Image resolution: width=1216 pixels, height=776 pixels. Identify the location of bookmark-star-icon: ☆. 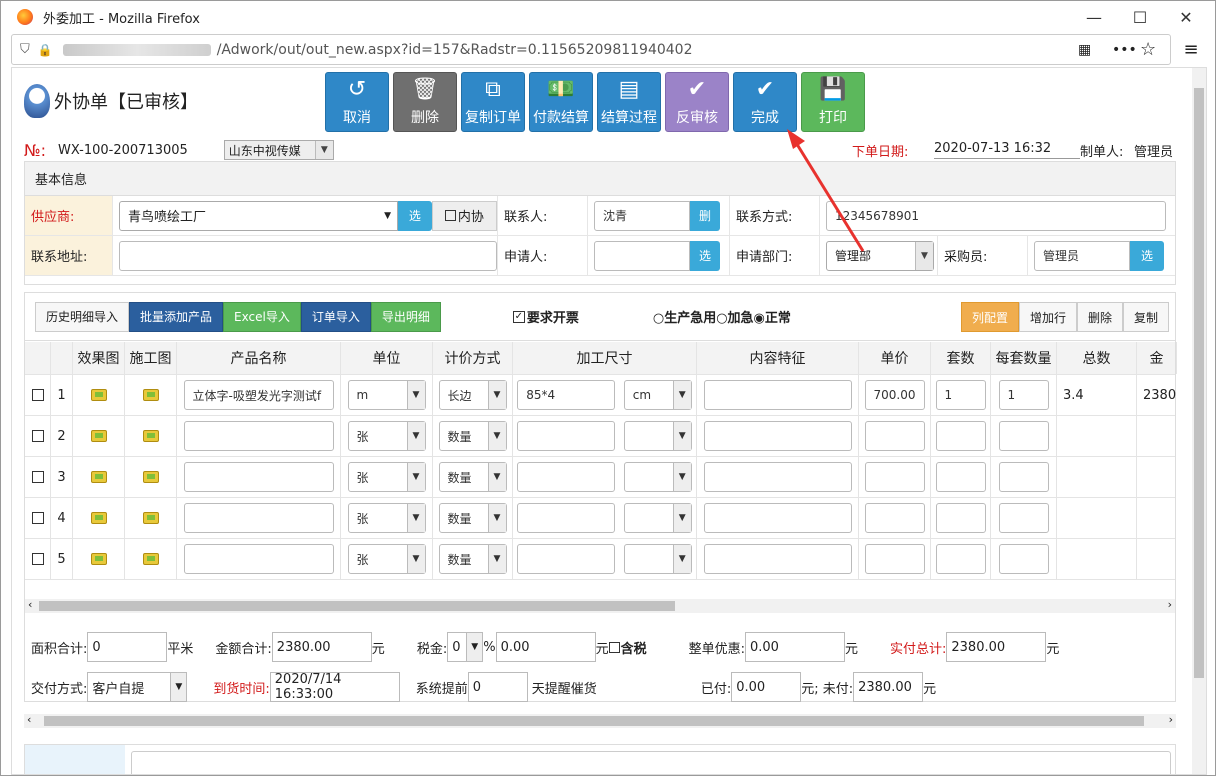
(1148, 49).